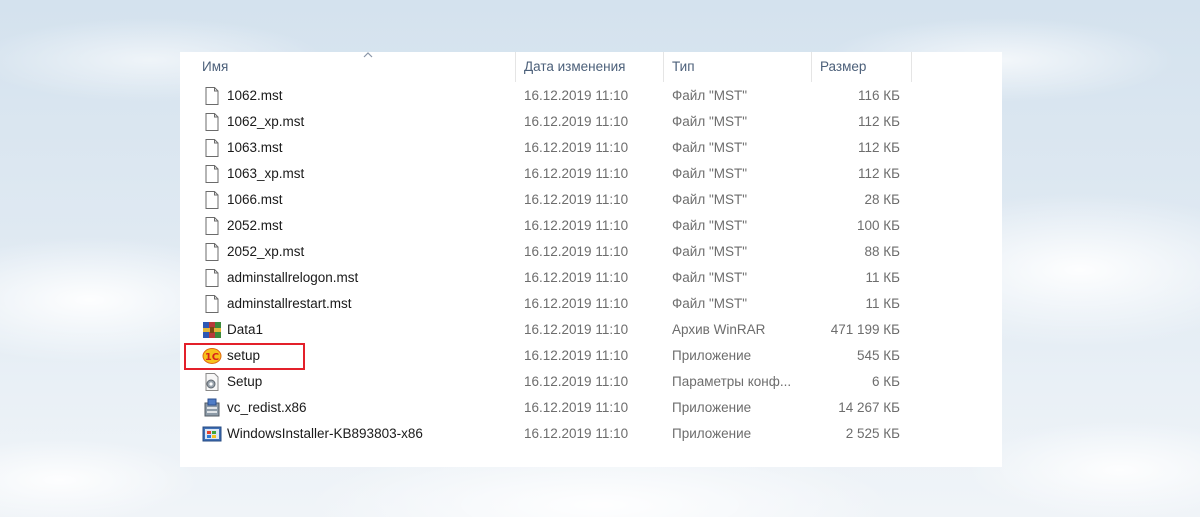 The image size is (1200, 517). I want to click on file-name: adminstallrestart.mst, so click(289, 303).